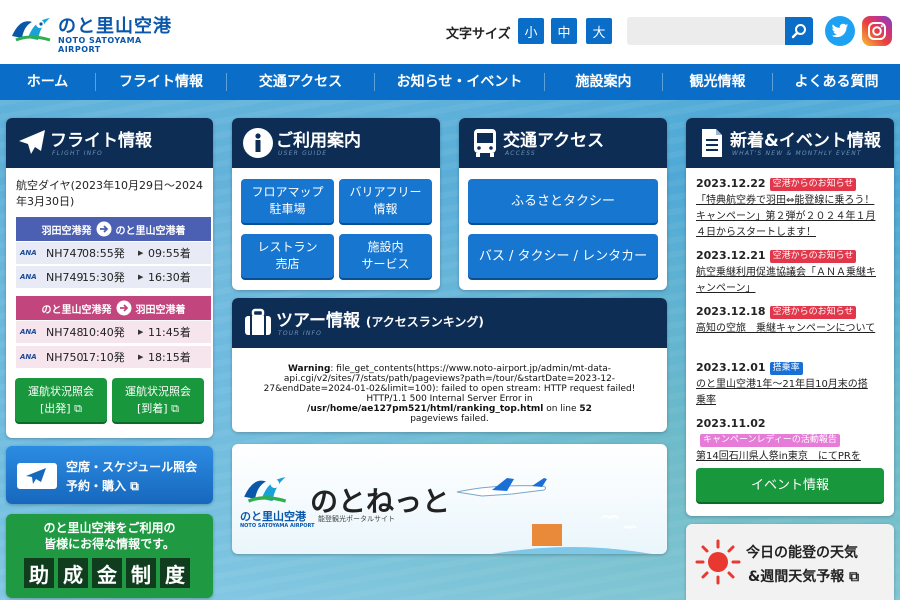 The image size is (900, 600). Describe the element at coordinates (731, 183) in the screenshot. I see `news-date: 2023.12.22` at that location.